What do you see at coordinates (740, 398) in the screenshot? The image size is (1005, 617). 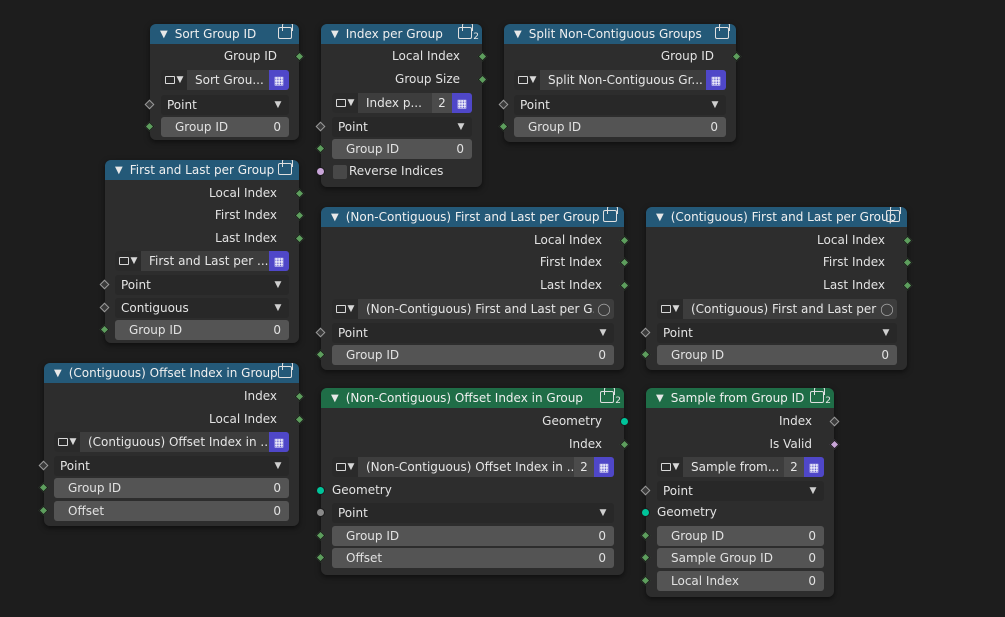 I see `node-header: ▼ Sample from Group ID 2` at bounding box center [740, 398].